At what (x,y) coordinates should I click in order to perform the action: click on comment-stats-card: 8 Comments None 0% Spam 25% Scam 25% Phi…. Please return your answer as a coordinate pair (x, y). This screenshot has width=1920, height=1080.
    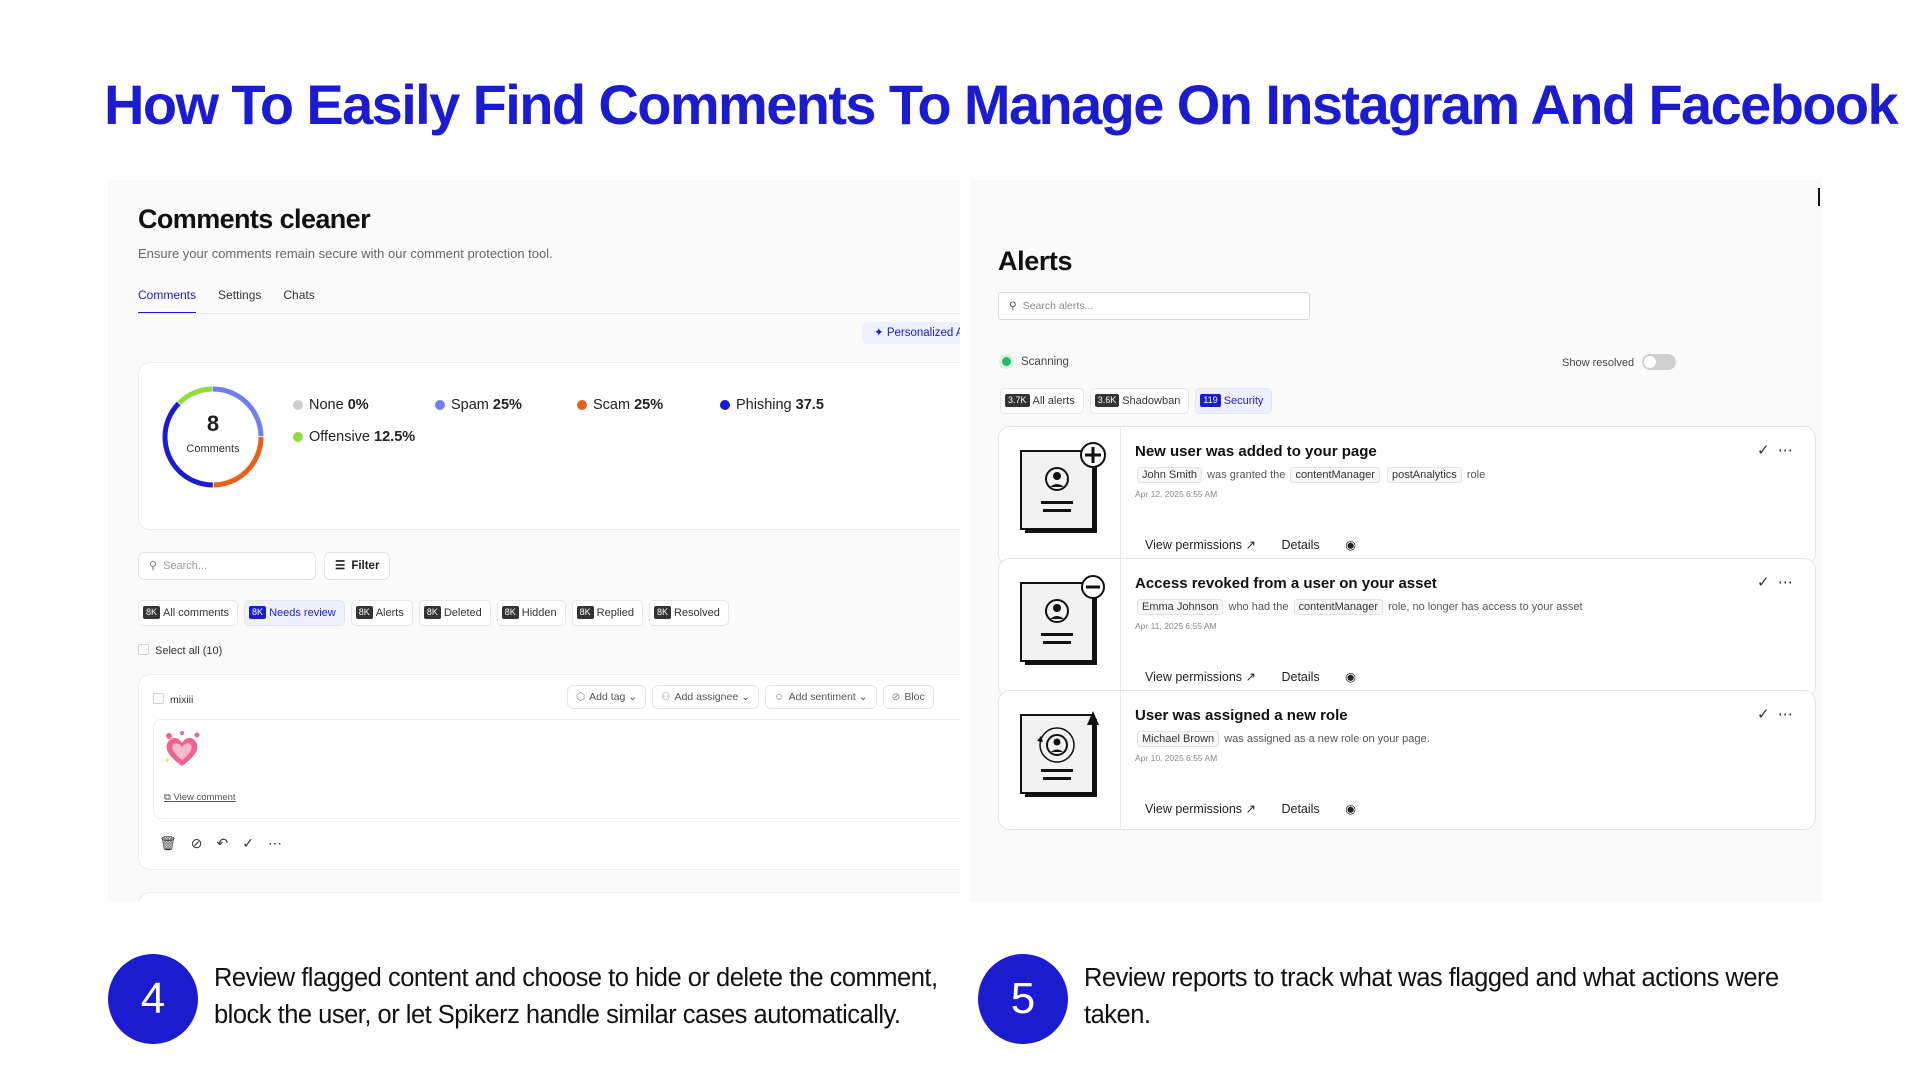
    Looking at the image, I should click on (549, 446).